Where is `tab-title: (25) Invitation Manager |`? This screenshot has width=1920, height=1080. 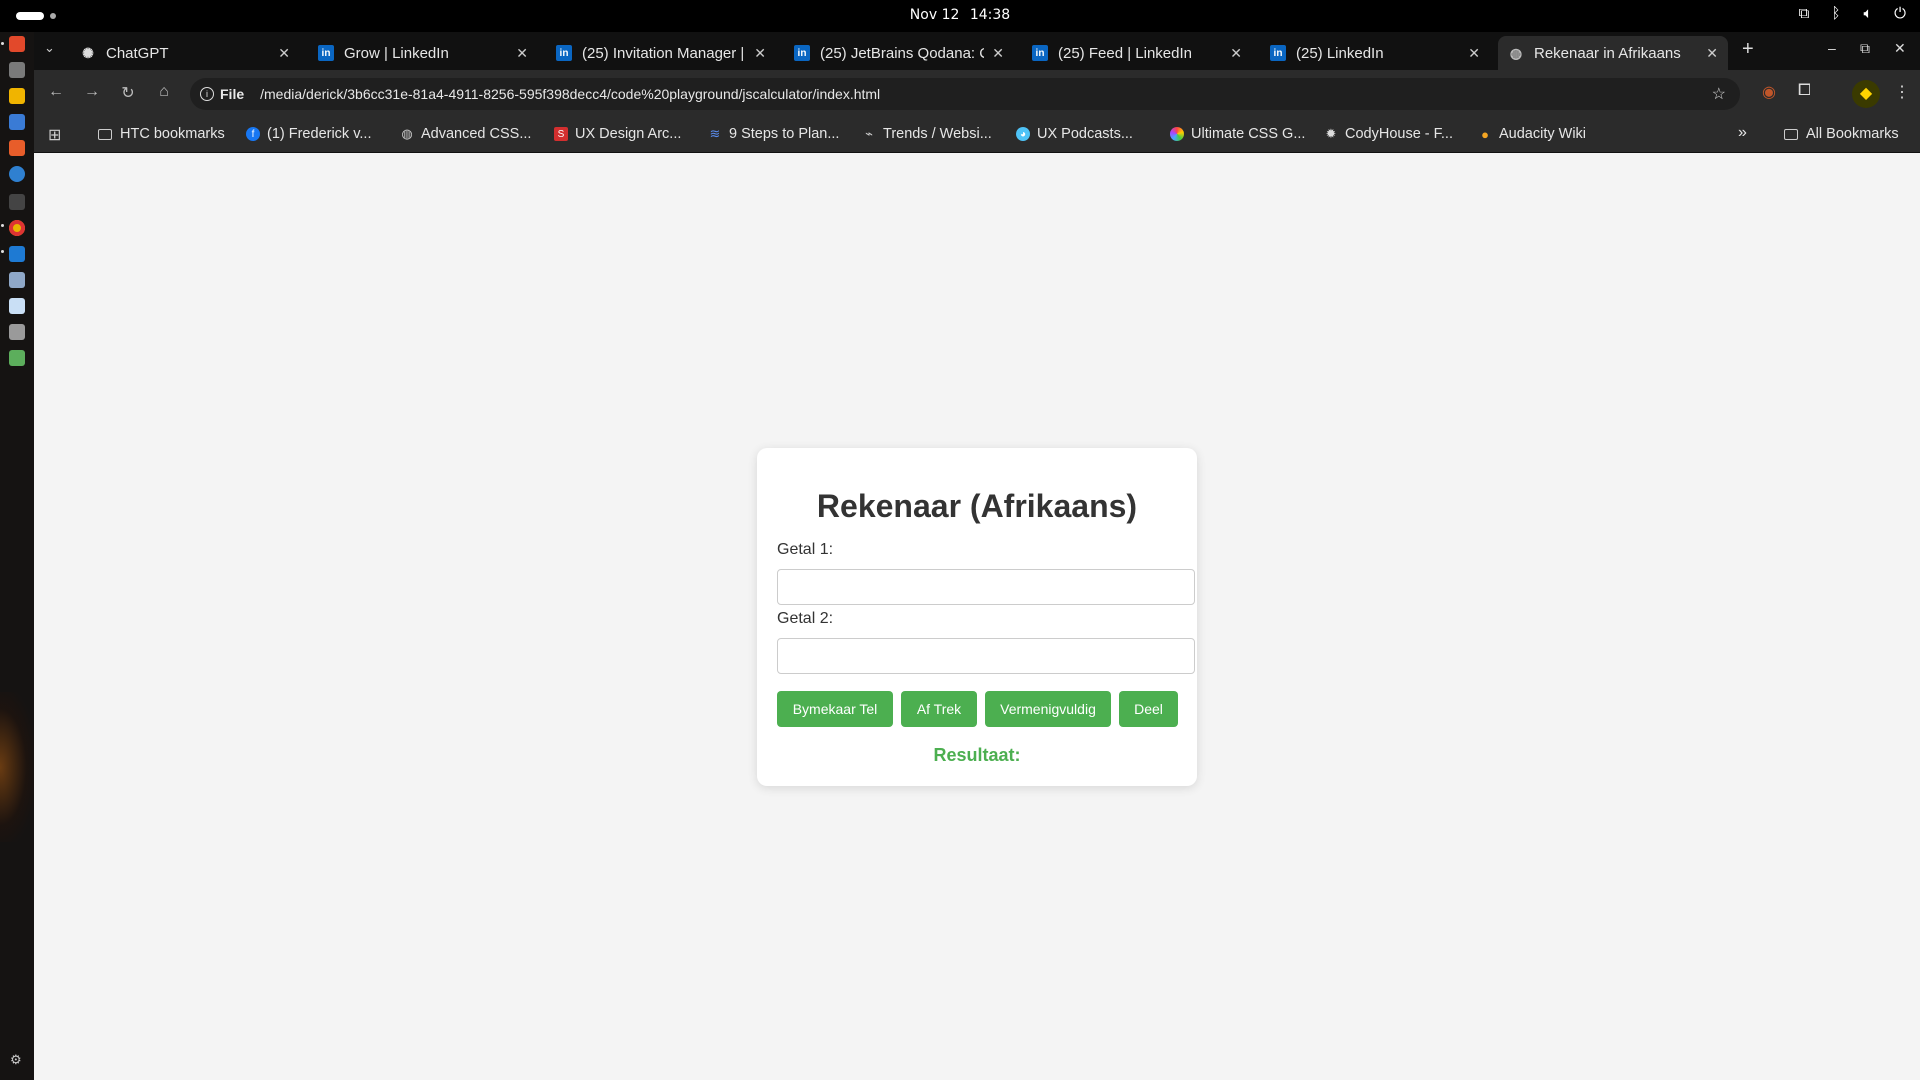
tab-title: (25) Invitation Manager | is located at coordinates (663, 53).